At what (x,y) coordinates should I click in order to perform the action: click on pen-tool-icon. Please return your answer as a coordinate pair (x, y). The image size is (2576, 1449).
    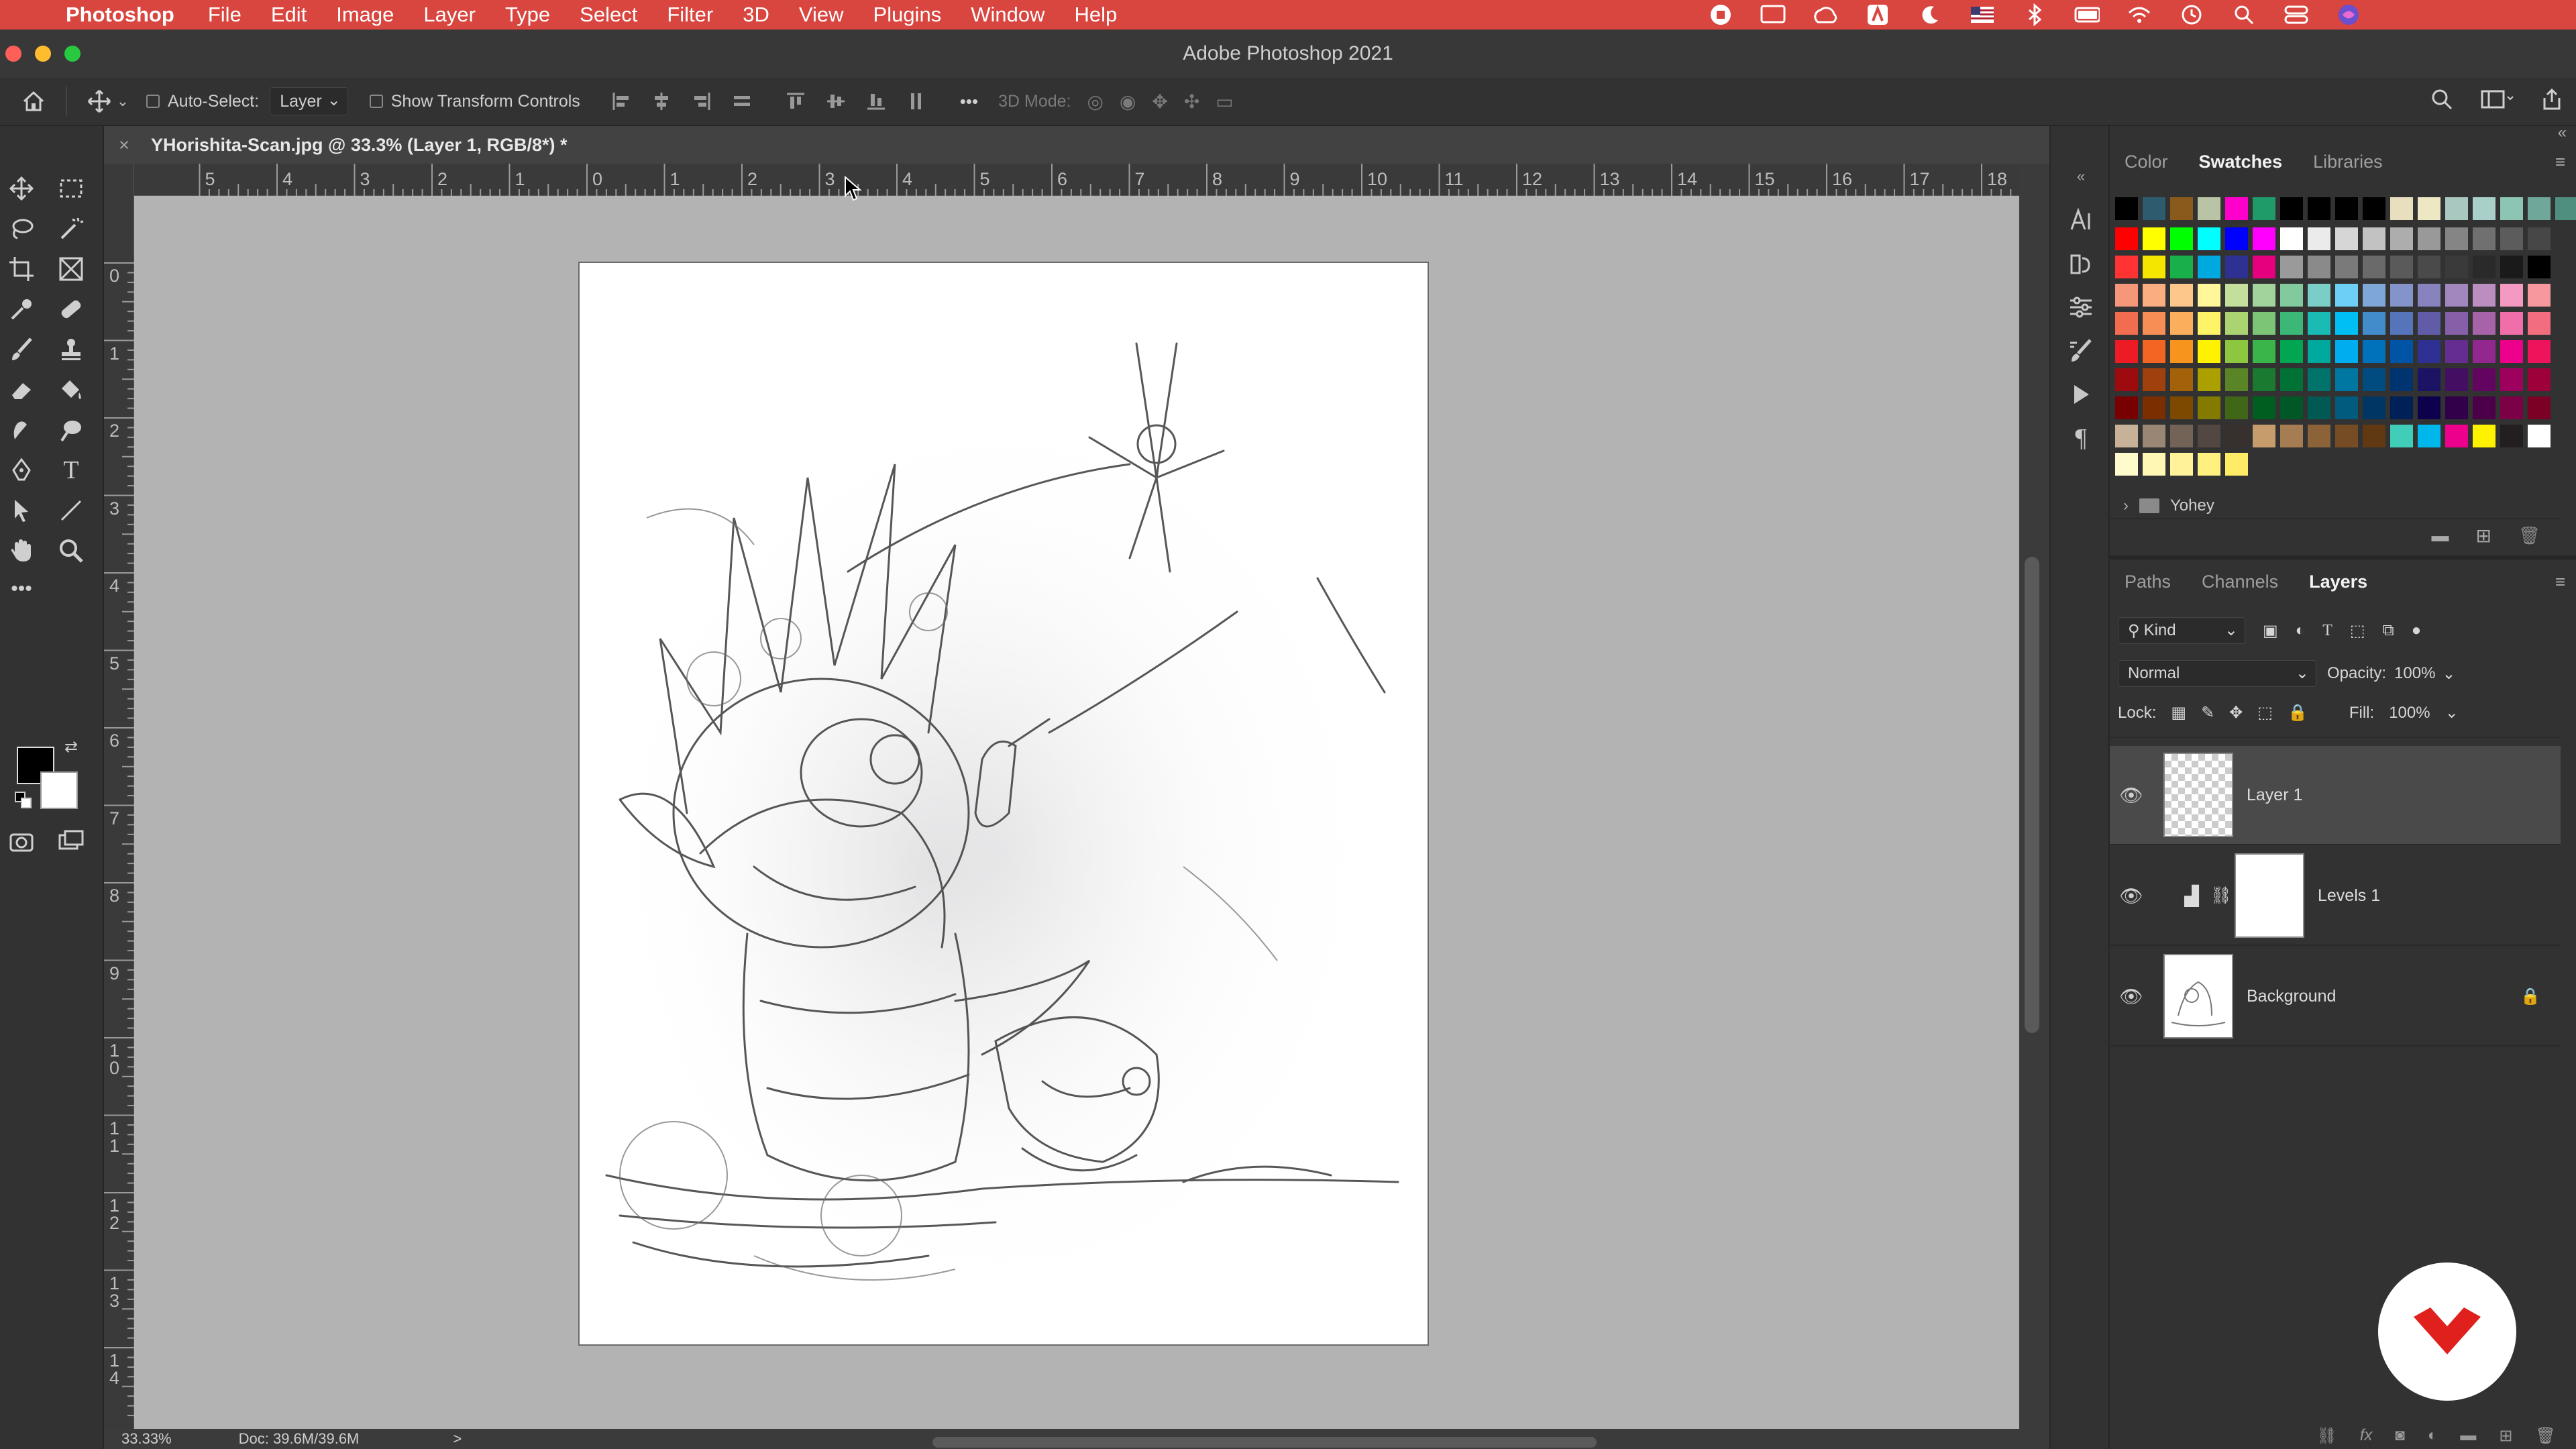
    Looking at the image, I should click on (21, 470).